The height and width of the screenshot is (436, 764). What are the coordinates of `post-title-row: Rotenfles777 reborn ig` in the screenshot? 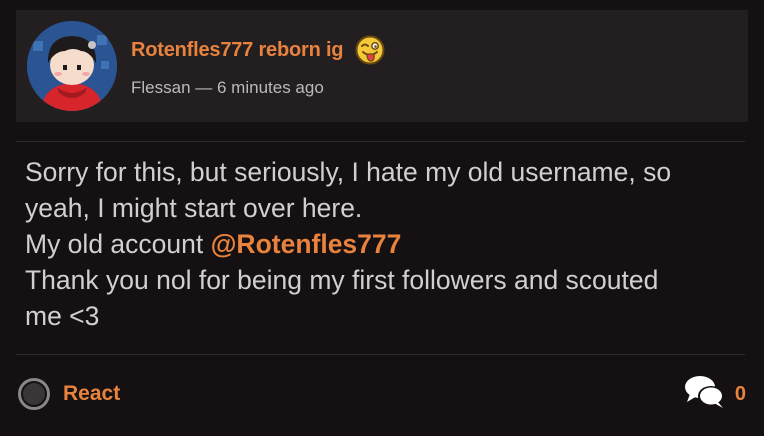 It's located at (258, 50).